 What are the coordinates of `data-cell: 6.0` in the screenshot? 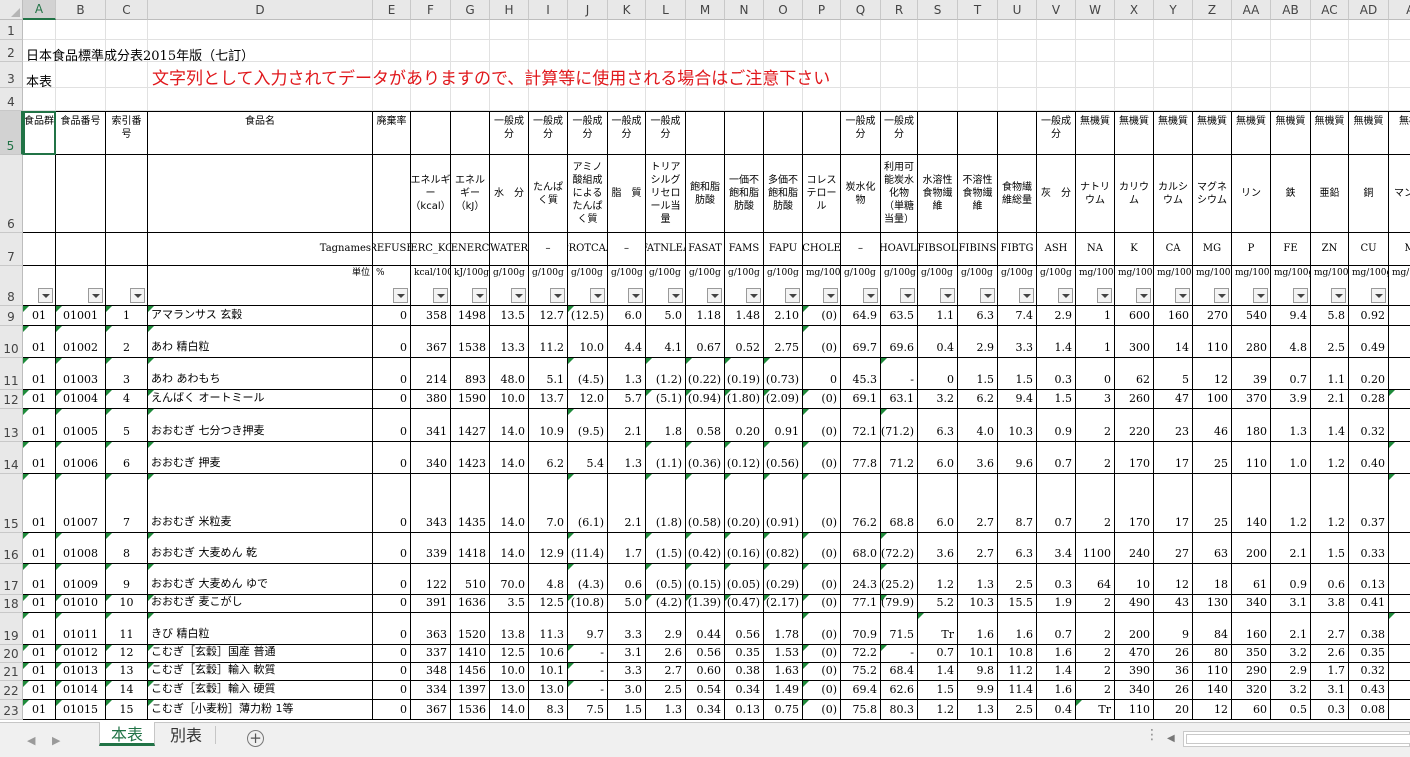 It's located at (627, 316).